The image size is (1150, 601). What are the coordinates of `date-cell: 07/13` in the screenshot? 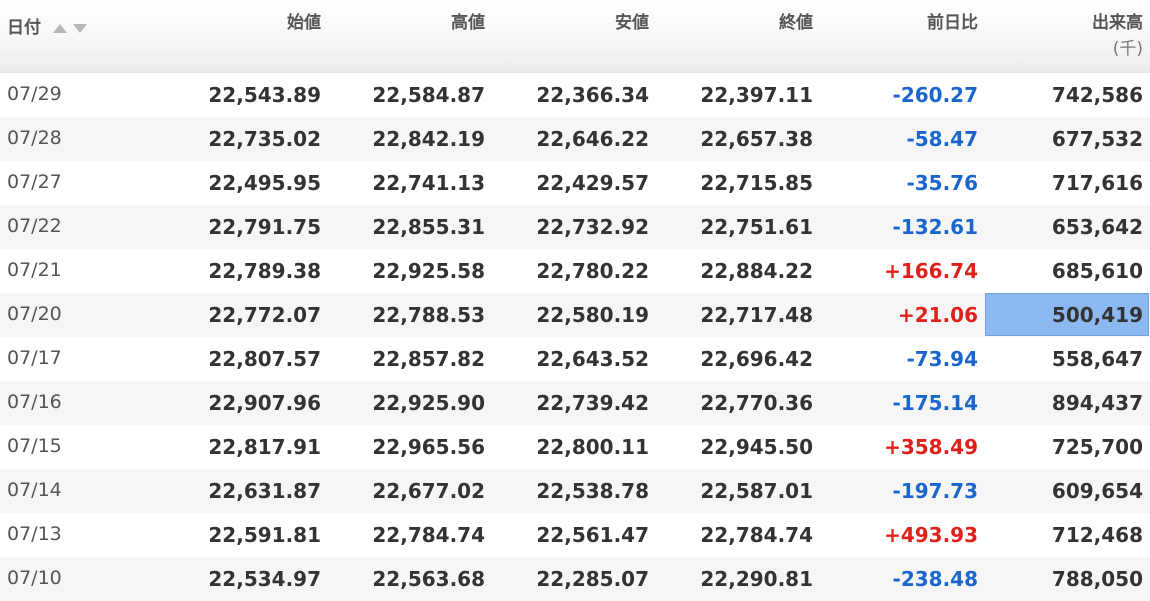 It's located at (34, 534).